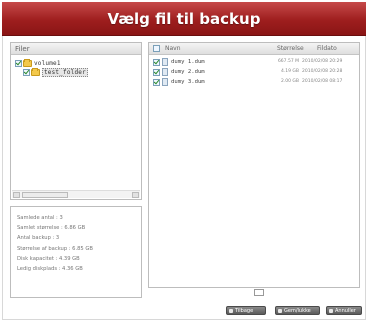 The image size is (368, 322). I want to click on file-date: 2010/02/08 20:28, so click(322, 71).